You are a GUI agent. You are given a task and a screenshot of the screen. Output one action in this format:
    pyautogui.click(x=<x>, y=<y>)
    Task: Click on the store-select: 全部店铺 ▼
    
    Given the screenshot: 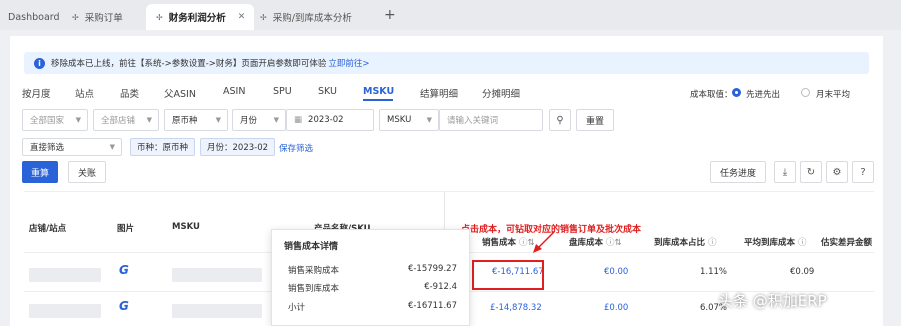 What is the action you would take?
    pyautogui.click(x=126, y=120)
    